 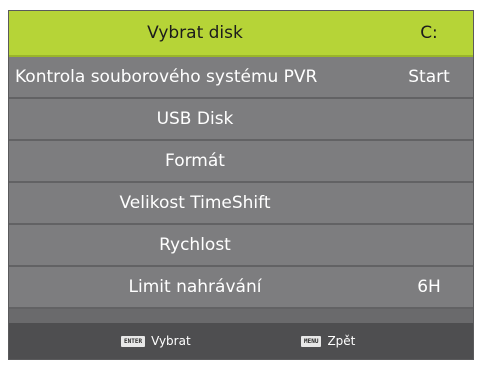 What do you see at coordinates (171, 341) in the screenshot?
I see `enter-hint-label: Vybrat` at bounding box center [171, 341].